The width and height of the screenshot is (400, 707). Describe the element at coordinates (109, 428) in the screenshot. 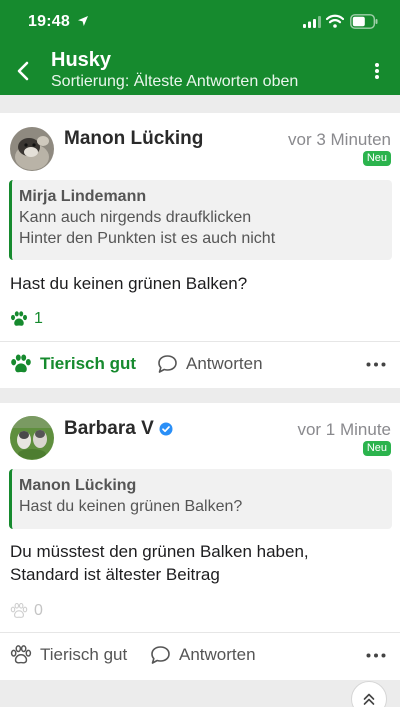

I see `post-author-name: Barbara V` at that location.